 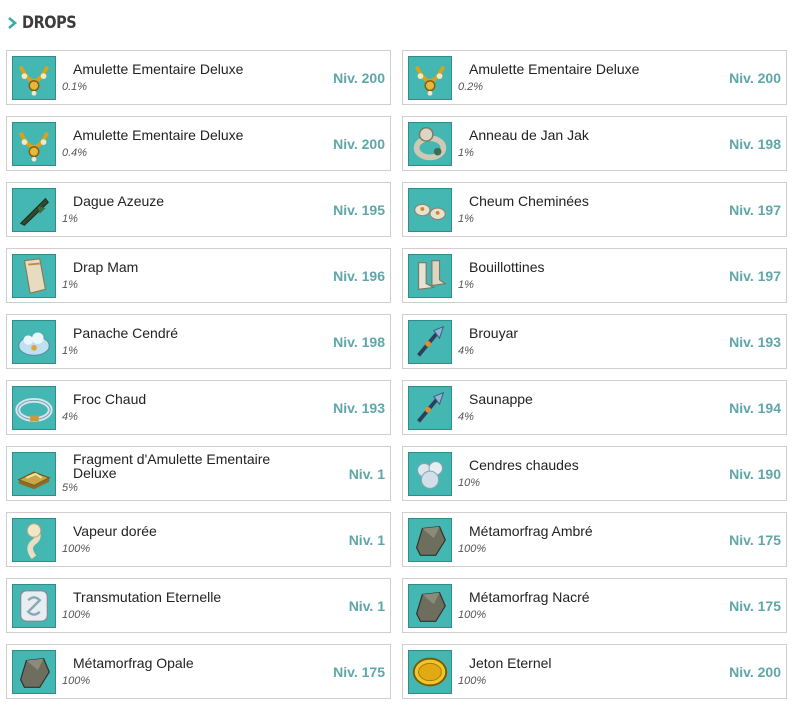 What do you see at coordinates (594, 275) in the screenshot?
I see `drop-item: Bouillottines 1% Niv. 197` at bounding box center [594, 275].